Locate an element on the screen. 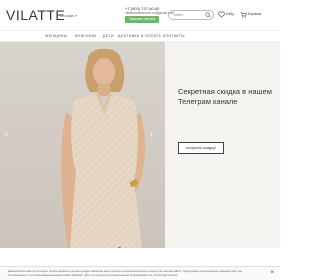 The image size is (320, 280). city-selector: Москва▼ is located at coordinates (69, 15).